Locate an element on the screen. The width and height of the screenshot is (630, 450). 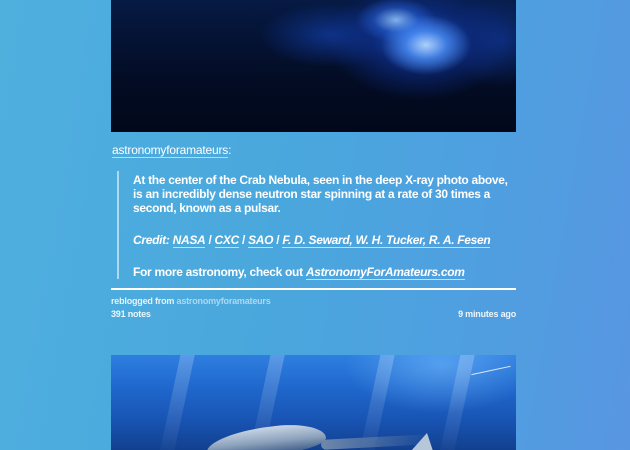
credit-link-sao: SAO is located at coordinates (261, 240).